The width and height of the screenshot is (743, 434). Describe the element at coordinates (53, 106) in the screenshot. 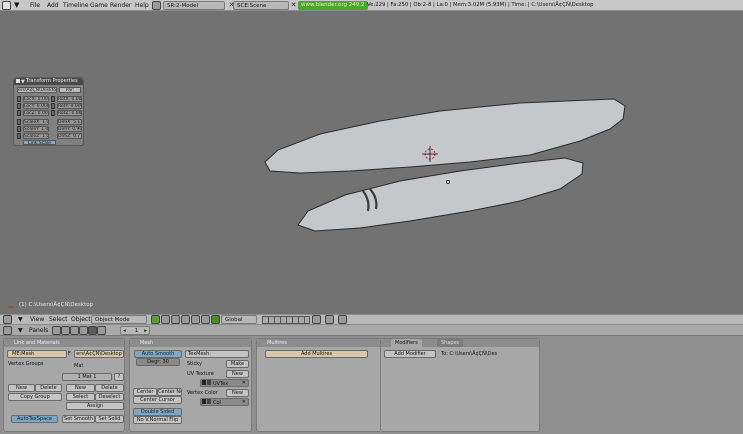

I see `roty-lock-icon` at that location.